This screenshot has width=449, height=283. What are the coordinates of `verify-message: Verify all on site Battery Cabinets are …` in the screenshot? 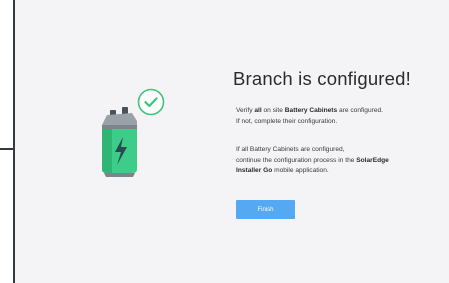 It's located at (309, 116).